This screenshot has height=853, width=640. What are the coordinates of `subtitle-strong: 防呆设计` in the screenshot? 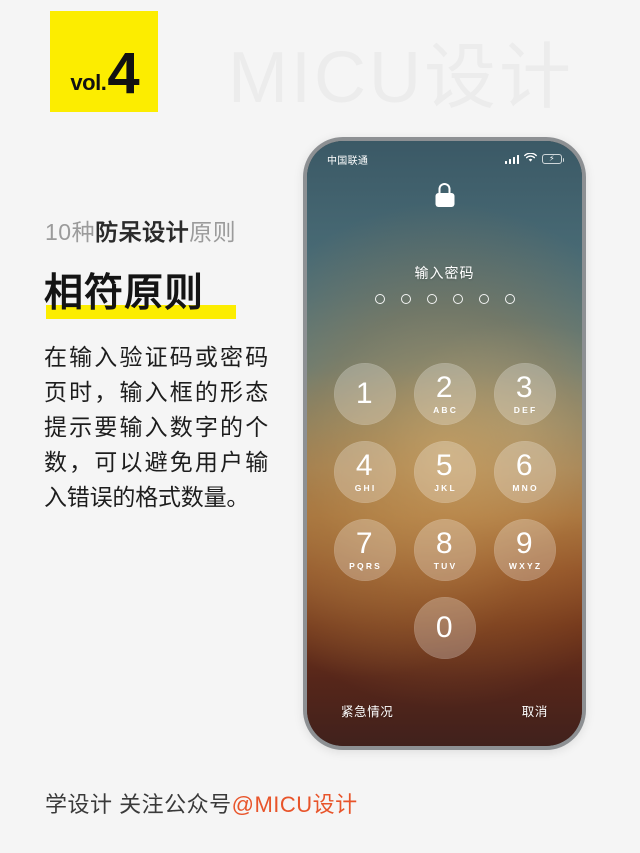 It's located at (142, 232).